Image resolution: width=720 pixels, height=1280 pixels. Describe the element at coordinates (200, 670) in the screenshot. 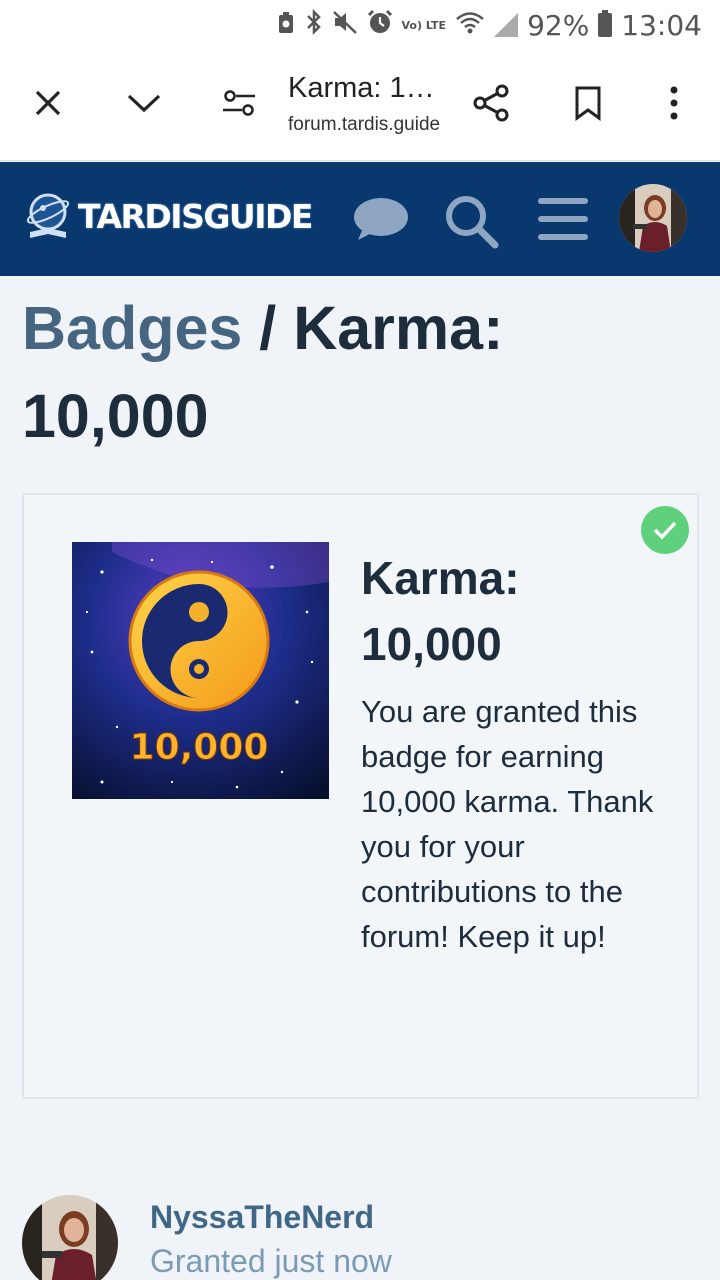

I see `badge-image: 10,000` at that location.